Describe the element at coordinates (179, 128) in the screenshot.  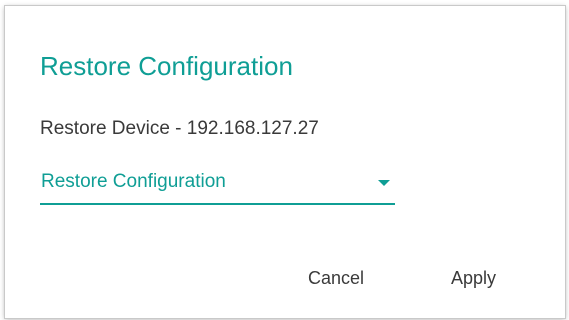
I see `device-label: Restore Device - 192.168.127.27` at that location.